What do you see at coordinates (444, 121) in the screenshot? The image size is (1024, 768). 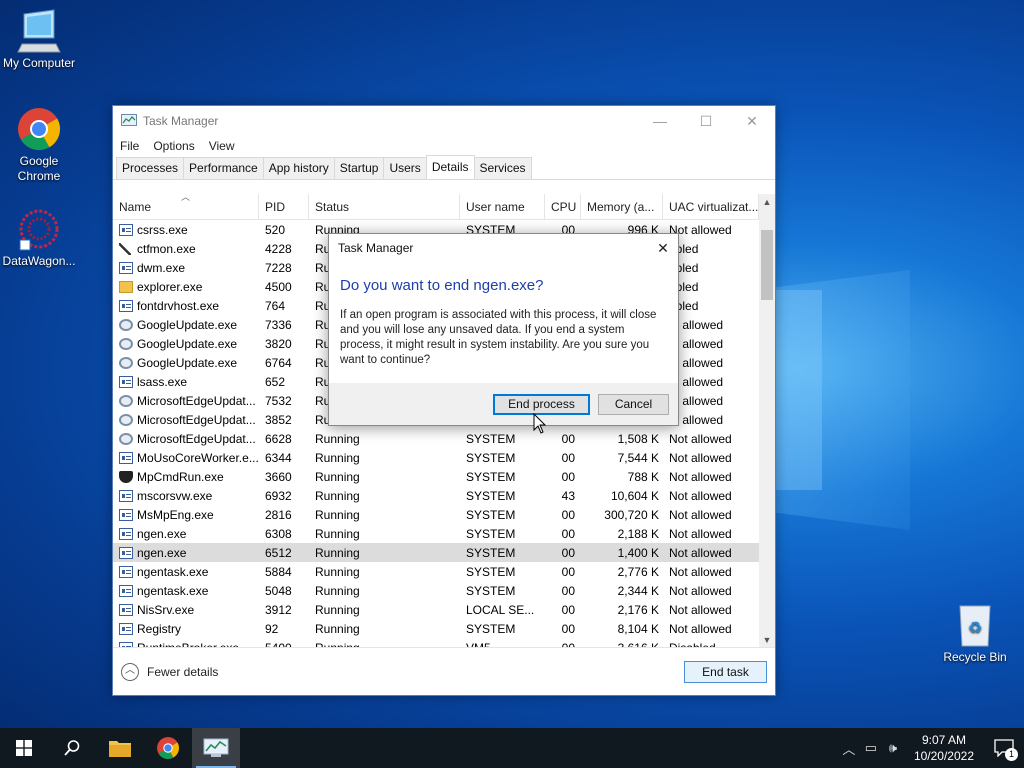 I see `title-bar: Task Manager — ☐ ✕` at bounding box center [444, 121].